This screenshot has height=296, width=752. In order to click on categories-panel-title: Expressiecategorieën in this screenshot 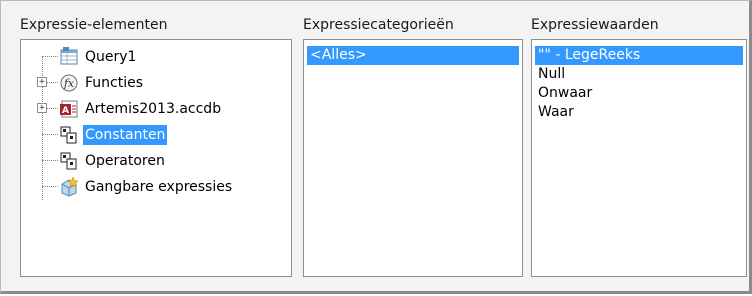, I will do `click(378, 25)`.